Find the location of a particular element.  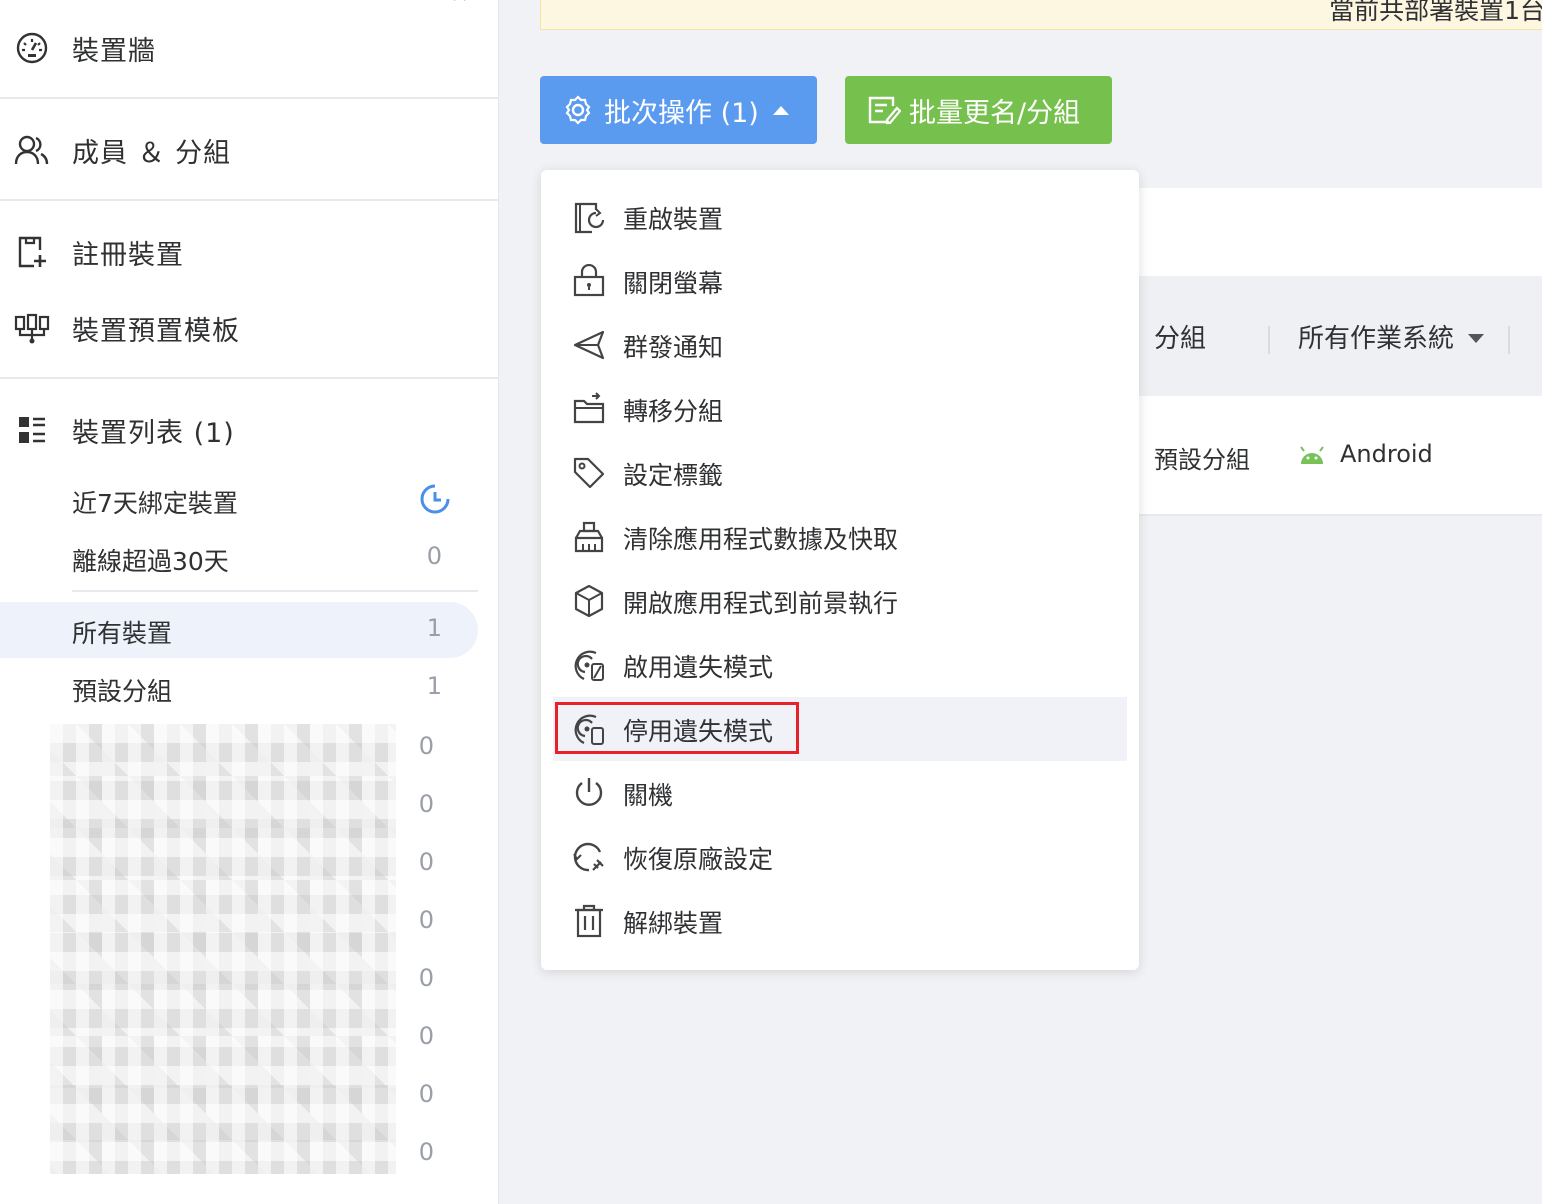

sidebar-item-label: 預設分組 is located at coordinates (122, 691).